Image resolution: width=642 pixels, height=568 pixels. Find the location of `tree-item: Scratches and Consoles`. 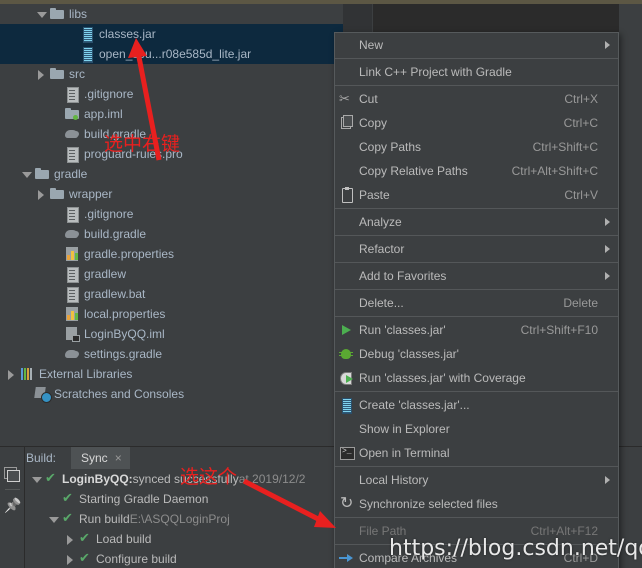

tree-item: Scratches and Consoles is located at coordinates (171, 394).